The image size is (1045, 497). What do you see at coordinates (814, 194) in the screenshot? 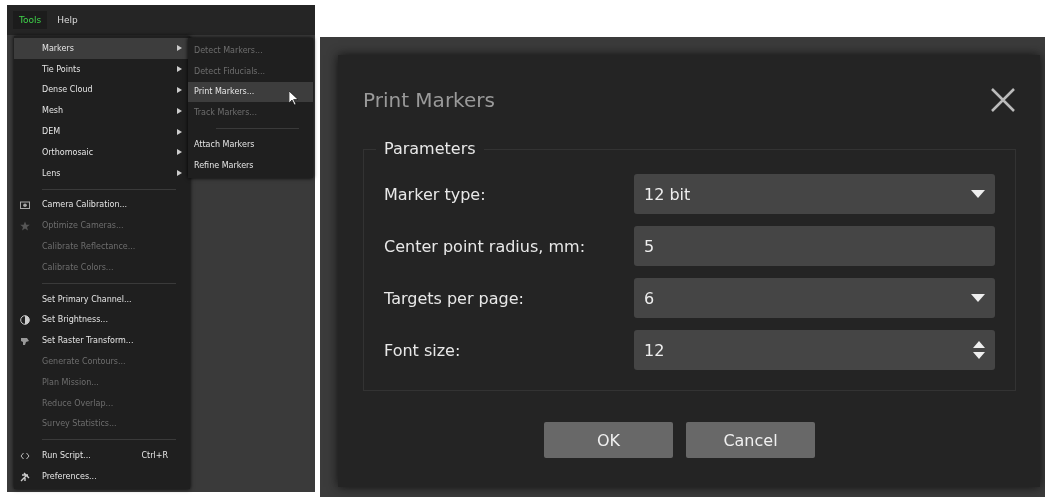
I see `dropdown: 12 bit` at bounding box center [814, 194].